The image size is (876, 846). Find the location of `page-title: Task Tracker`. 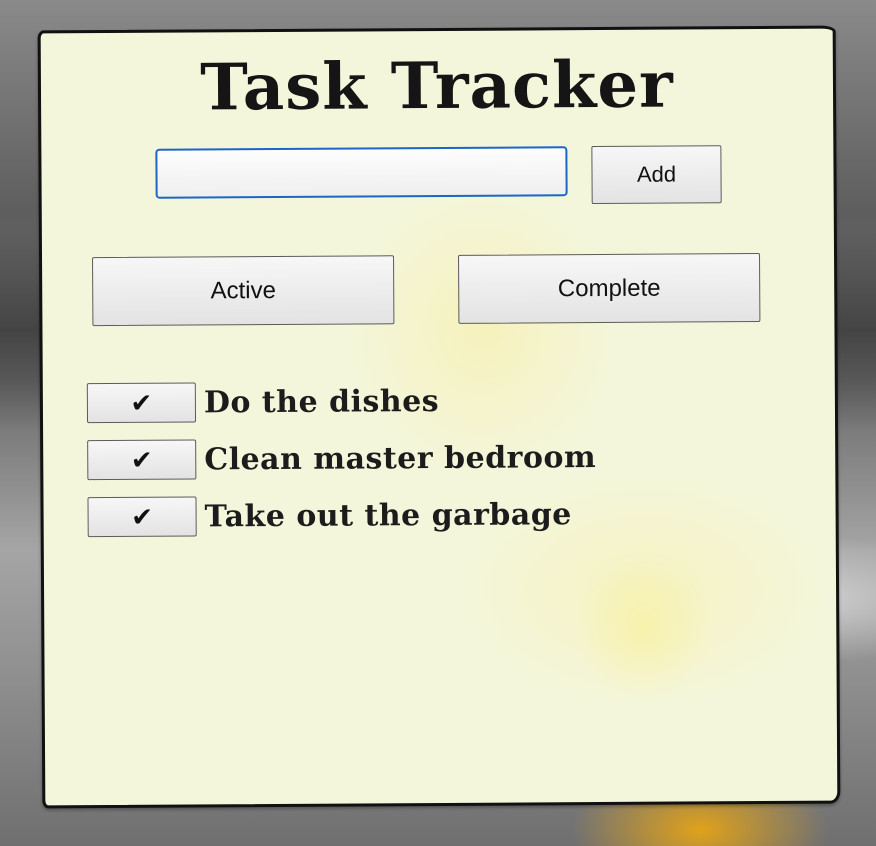

page-title: Task Tracker is located at coordinates (436, 86).